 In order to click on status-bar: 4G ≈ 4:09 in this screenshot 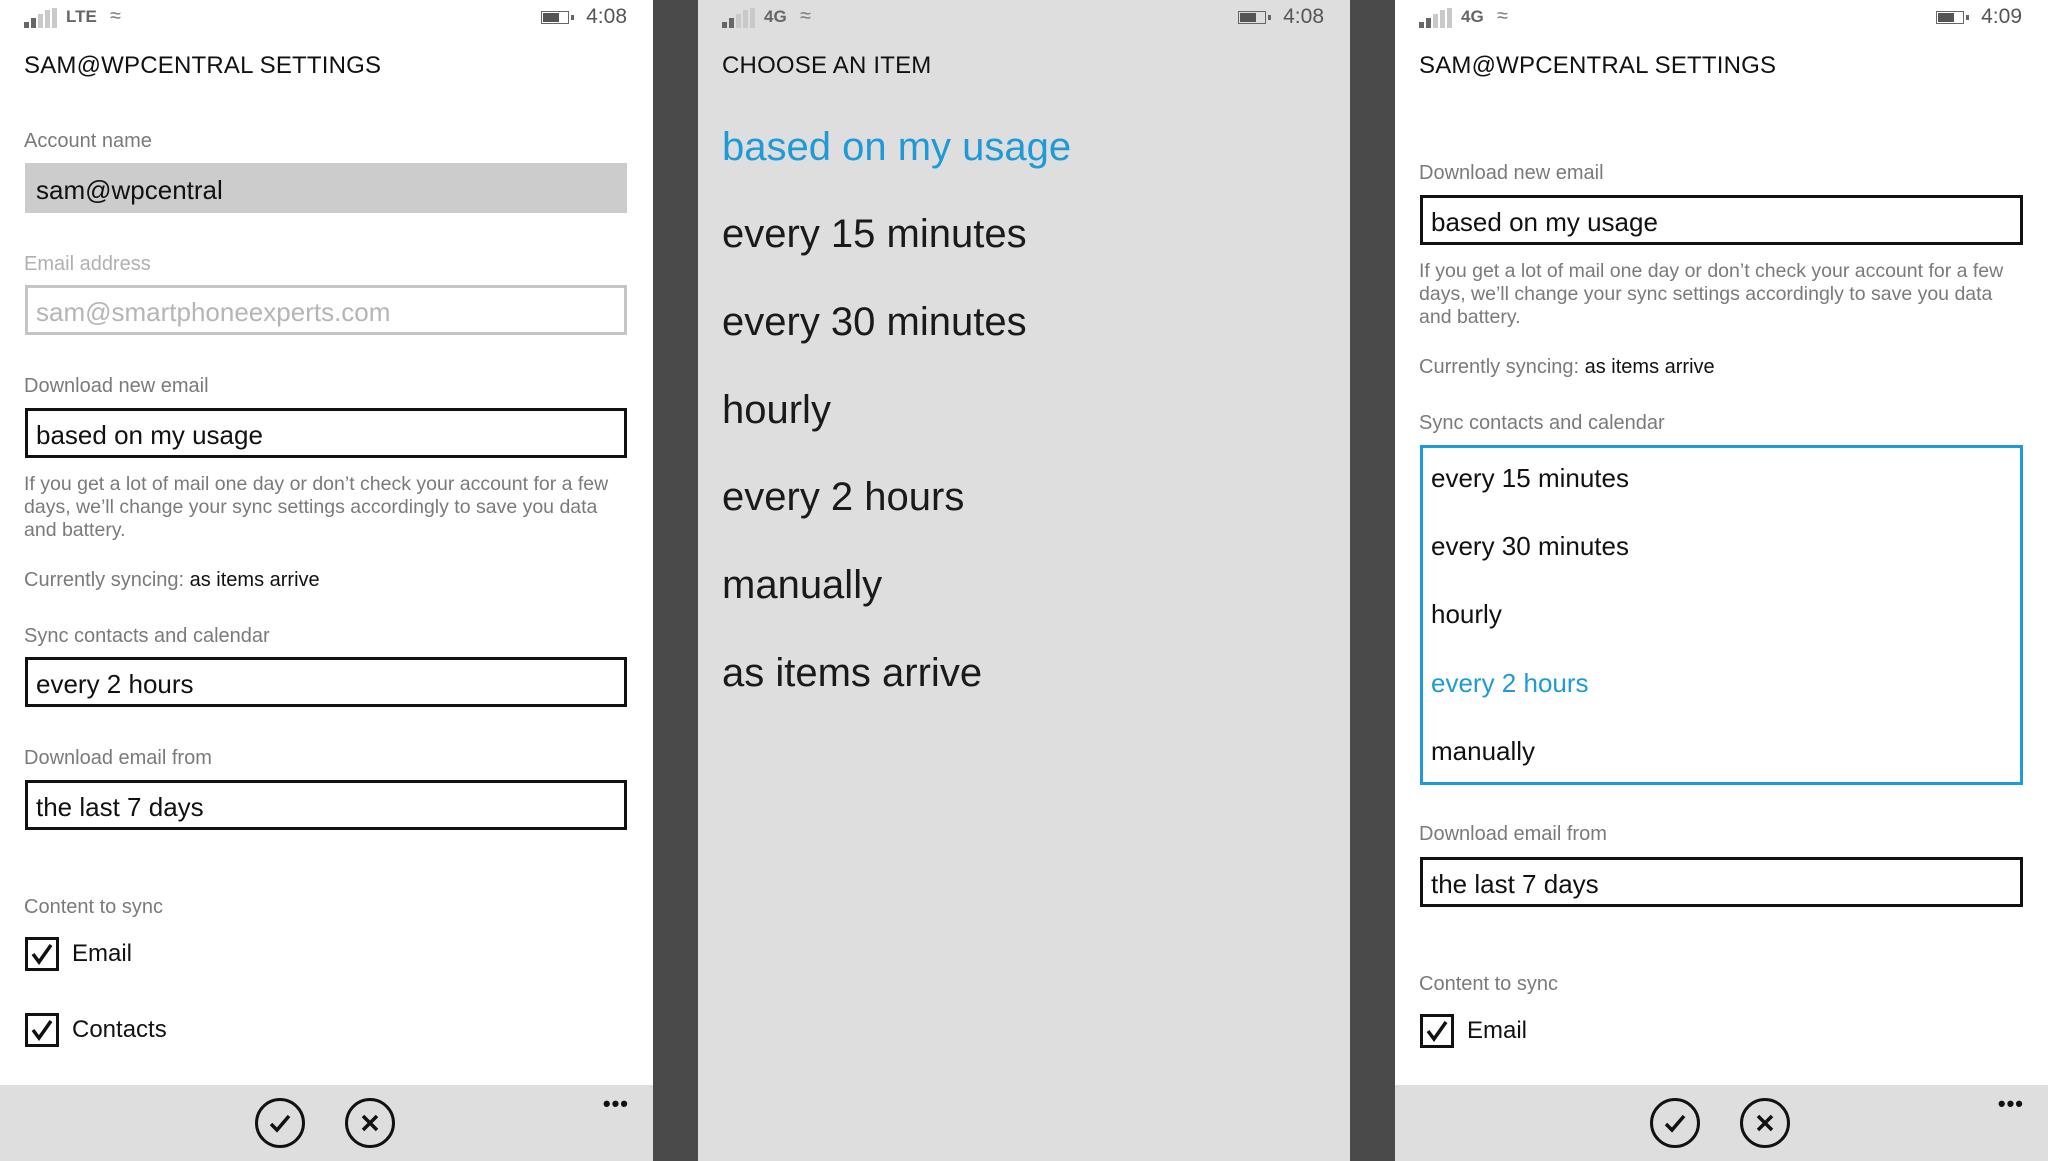, I will do `click(1721, 18)`.